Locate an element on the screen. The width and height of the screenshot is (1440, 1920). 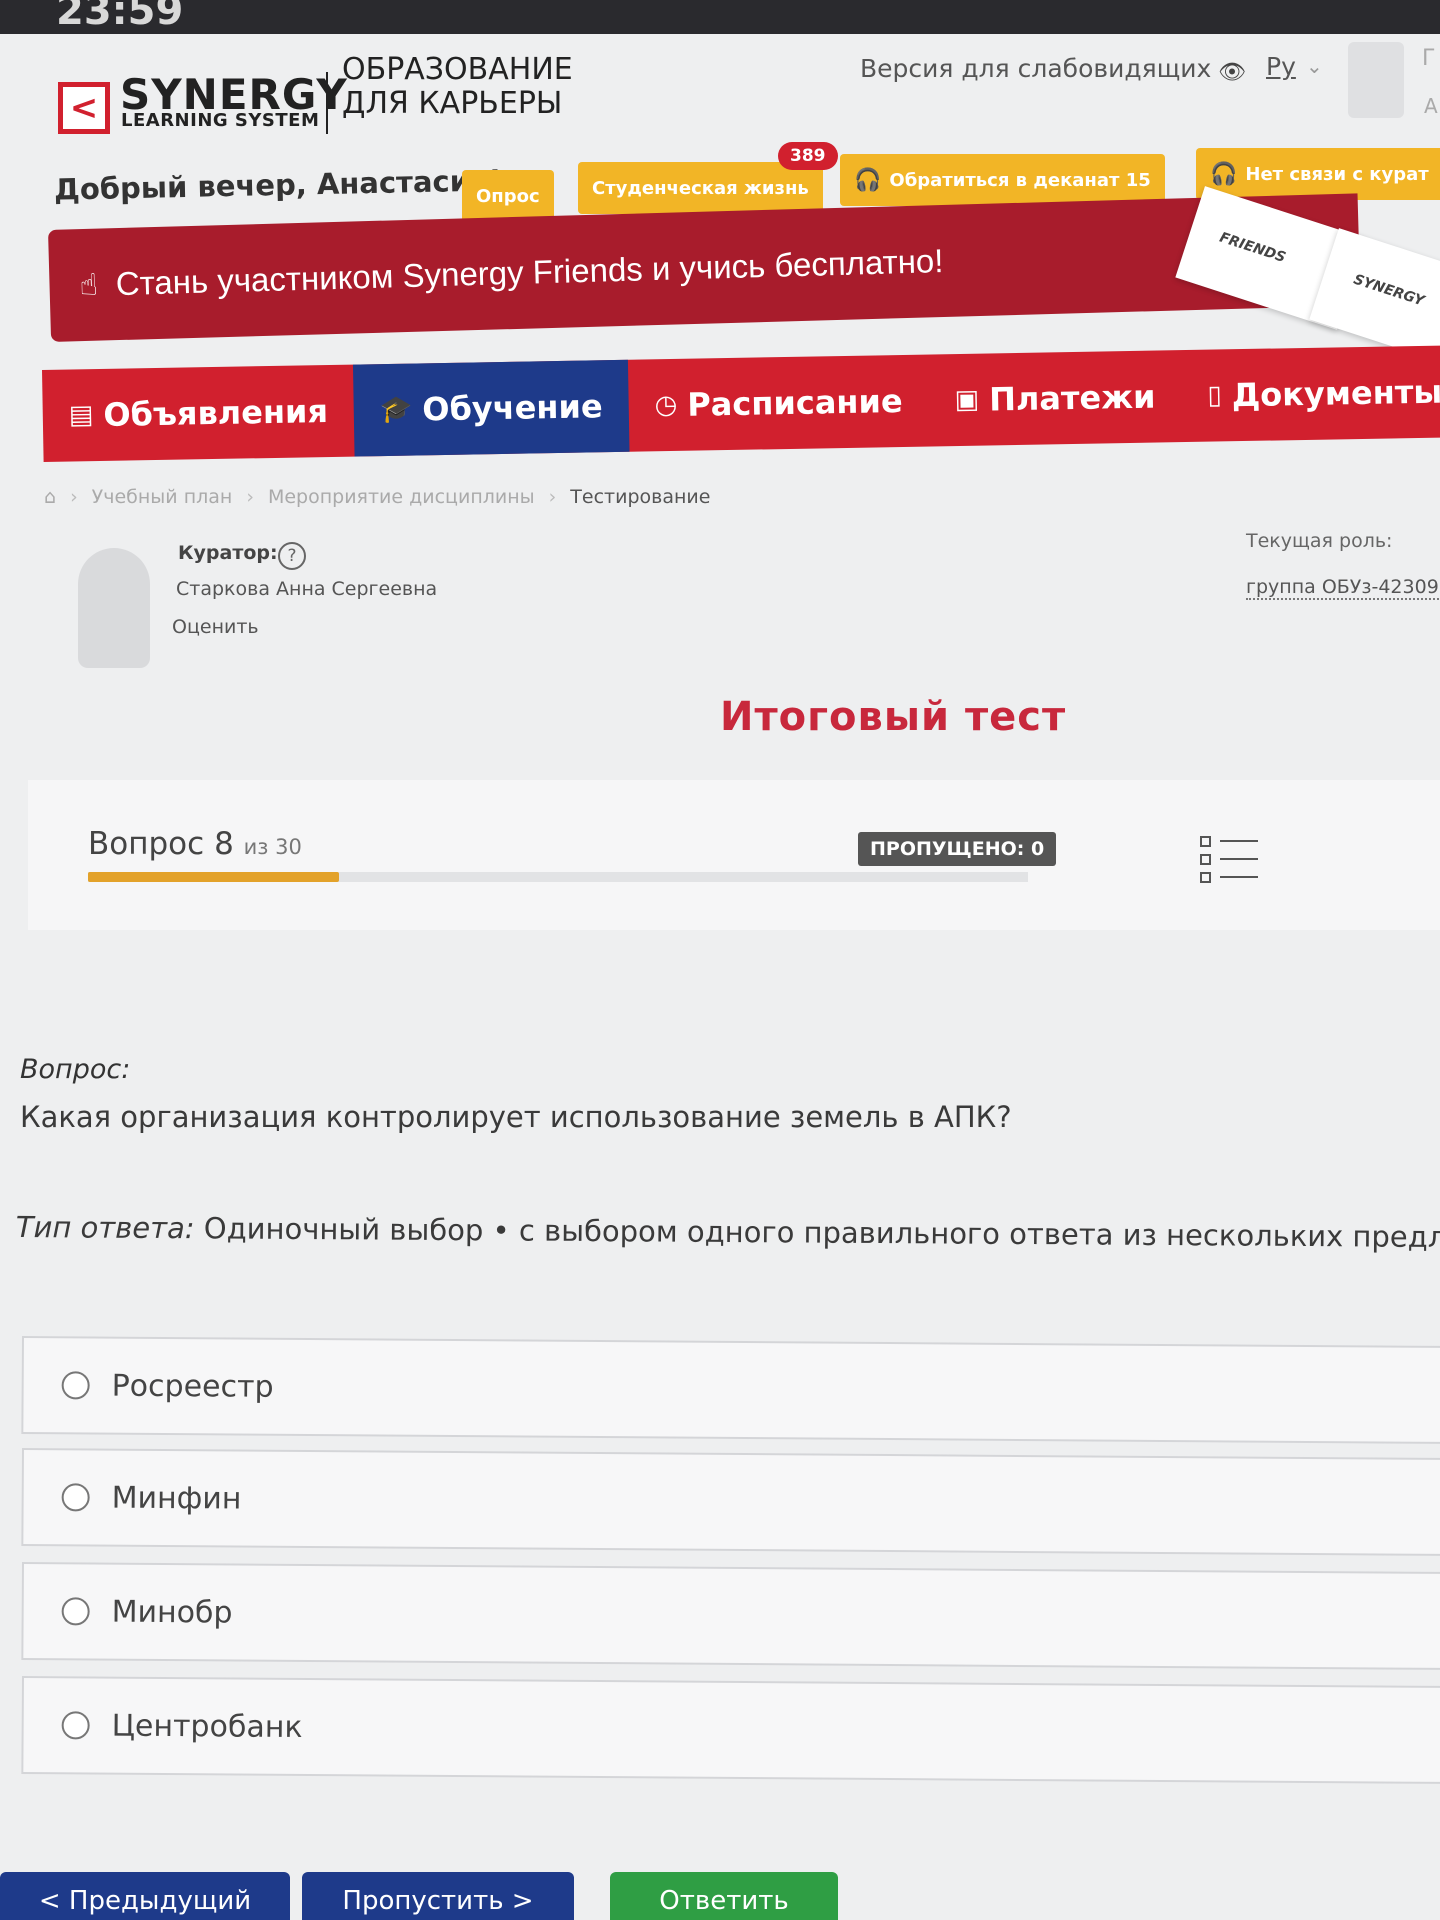
answer-option: Минфин is located at coordinates (730, 1502).